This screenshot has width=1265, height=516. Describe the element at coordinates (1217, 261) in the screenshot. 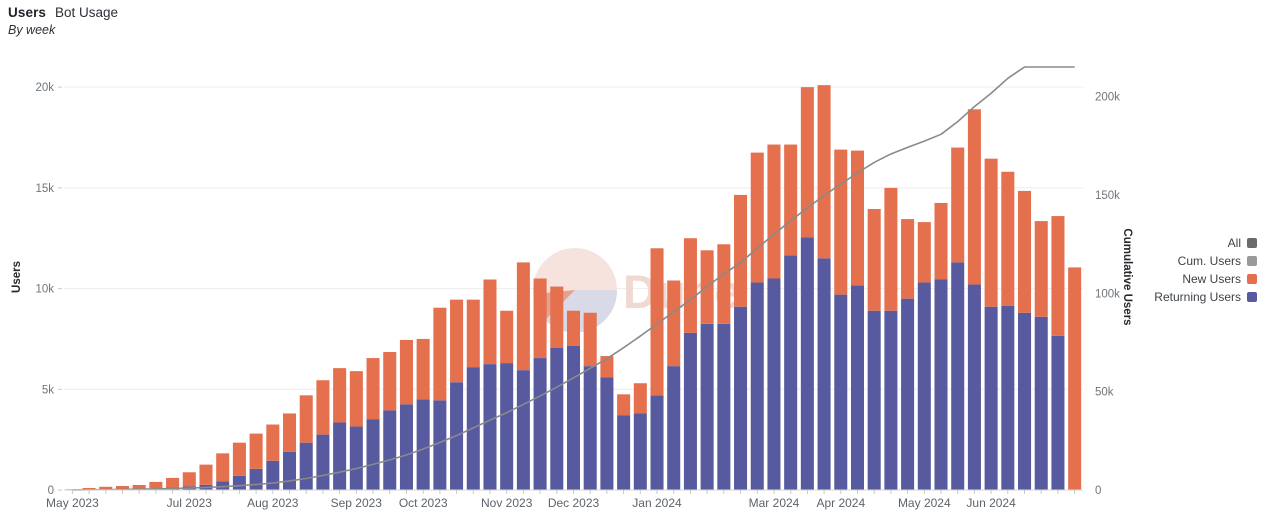

I see `legend-cum-users: Cum. Users` at that location.